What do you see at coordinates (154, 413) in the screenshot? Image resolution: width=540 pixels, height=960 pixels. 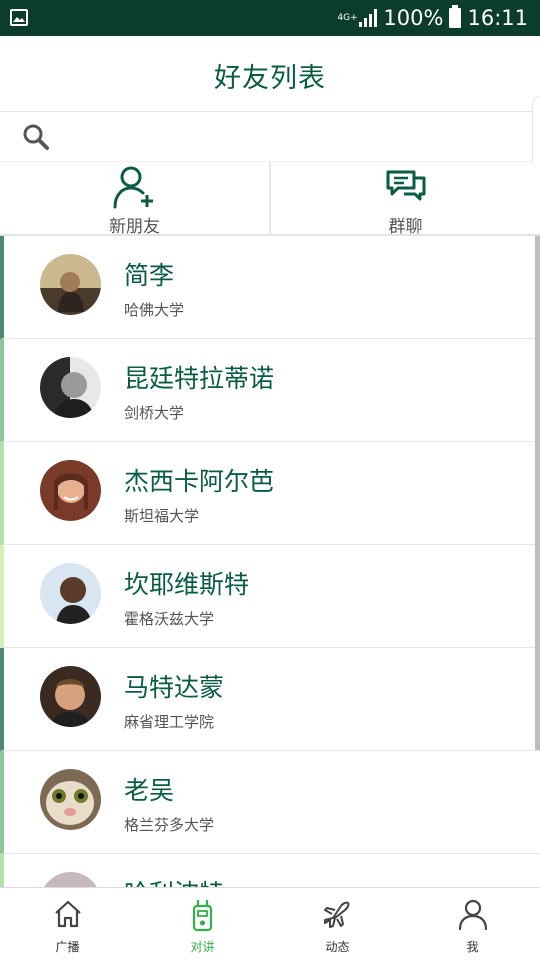 I see `friend-school: 剑桥大学` at bounding box center [154, 413].